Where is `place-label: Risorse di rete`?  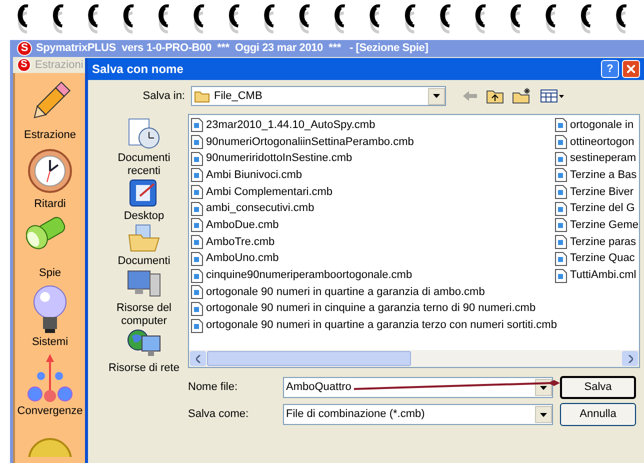 place-label: Risorse di rete is located at coordinates (144, 368).